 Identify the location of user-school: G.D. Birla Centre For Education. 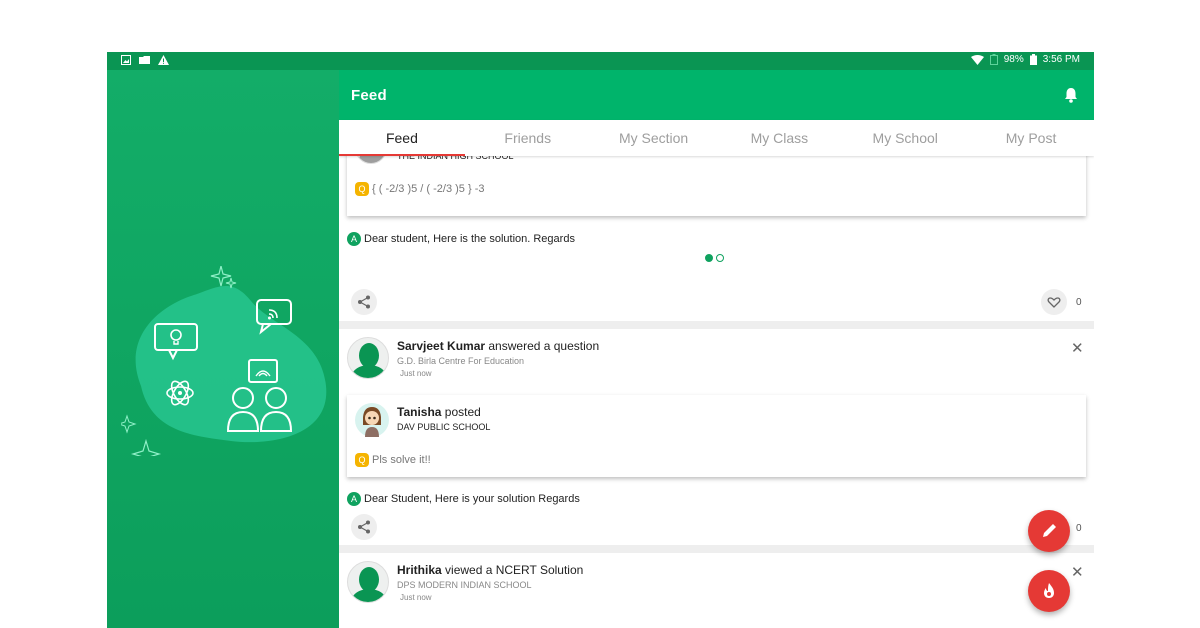
(461, 361).